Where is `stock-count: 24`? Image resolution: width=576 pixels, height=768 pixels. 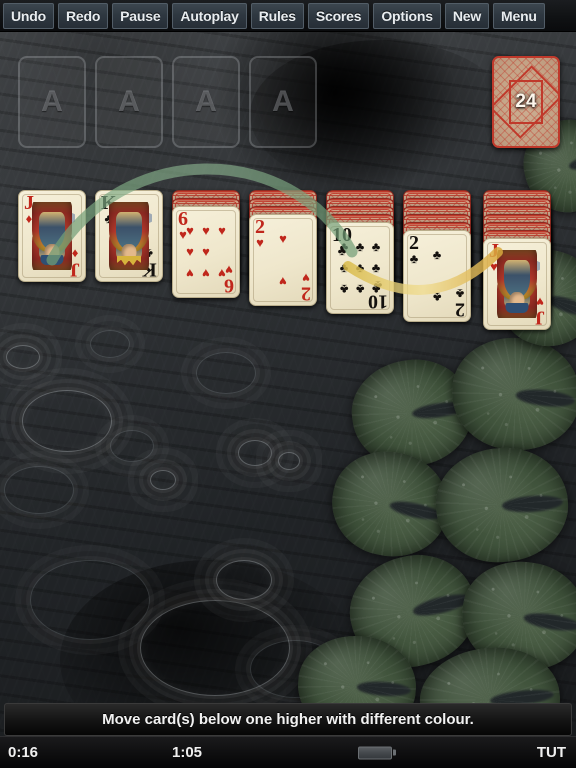
stock-count: 24 is located at coordinates (526, 101).